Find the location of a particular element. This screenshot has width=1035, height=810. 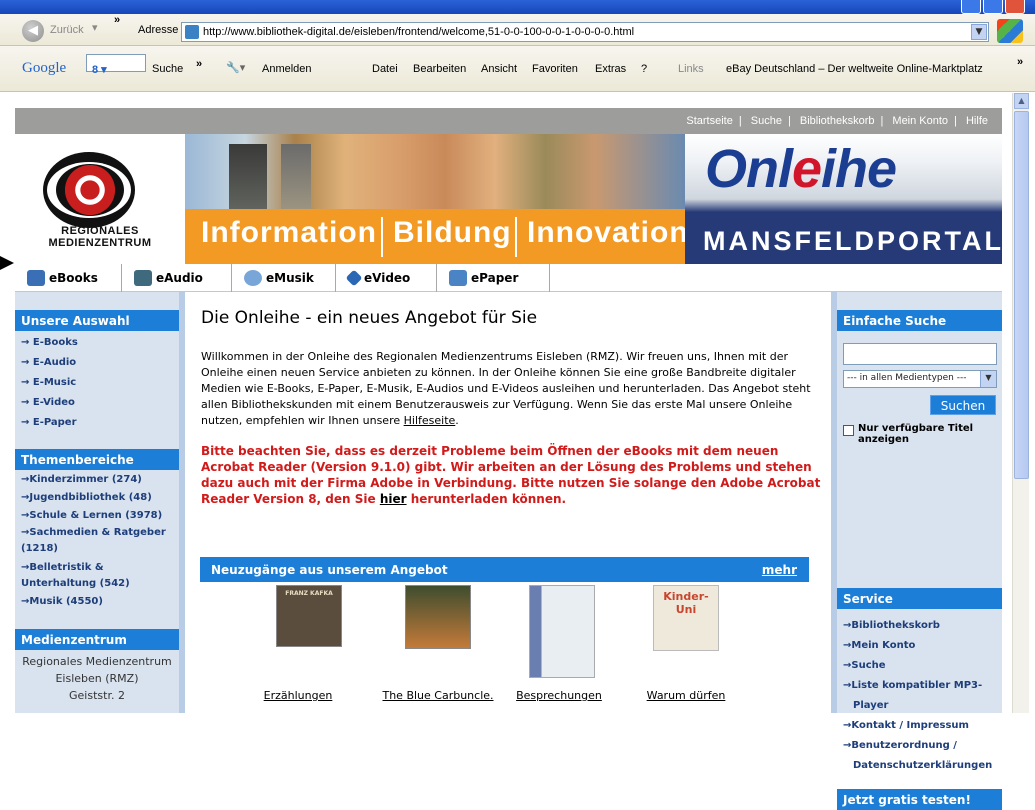

ebooks-icon is located at coordinates (36, 278).